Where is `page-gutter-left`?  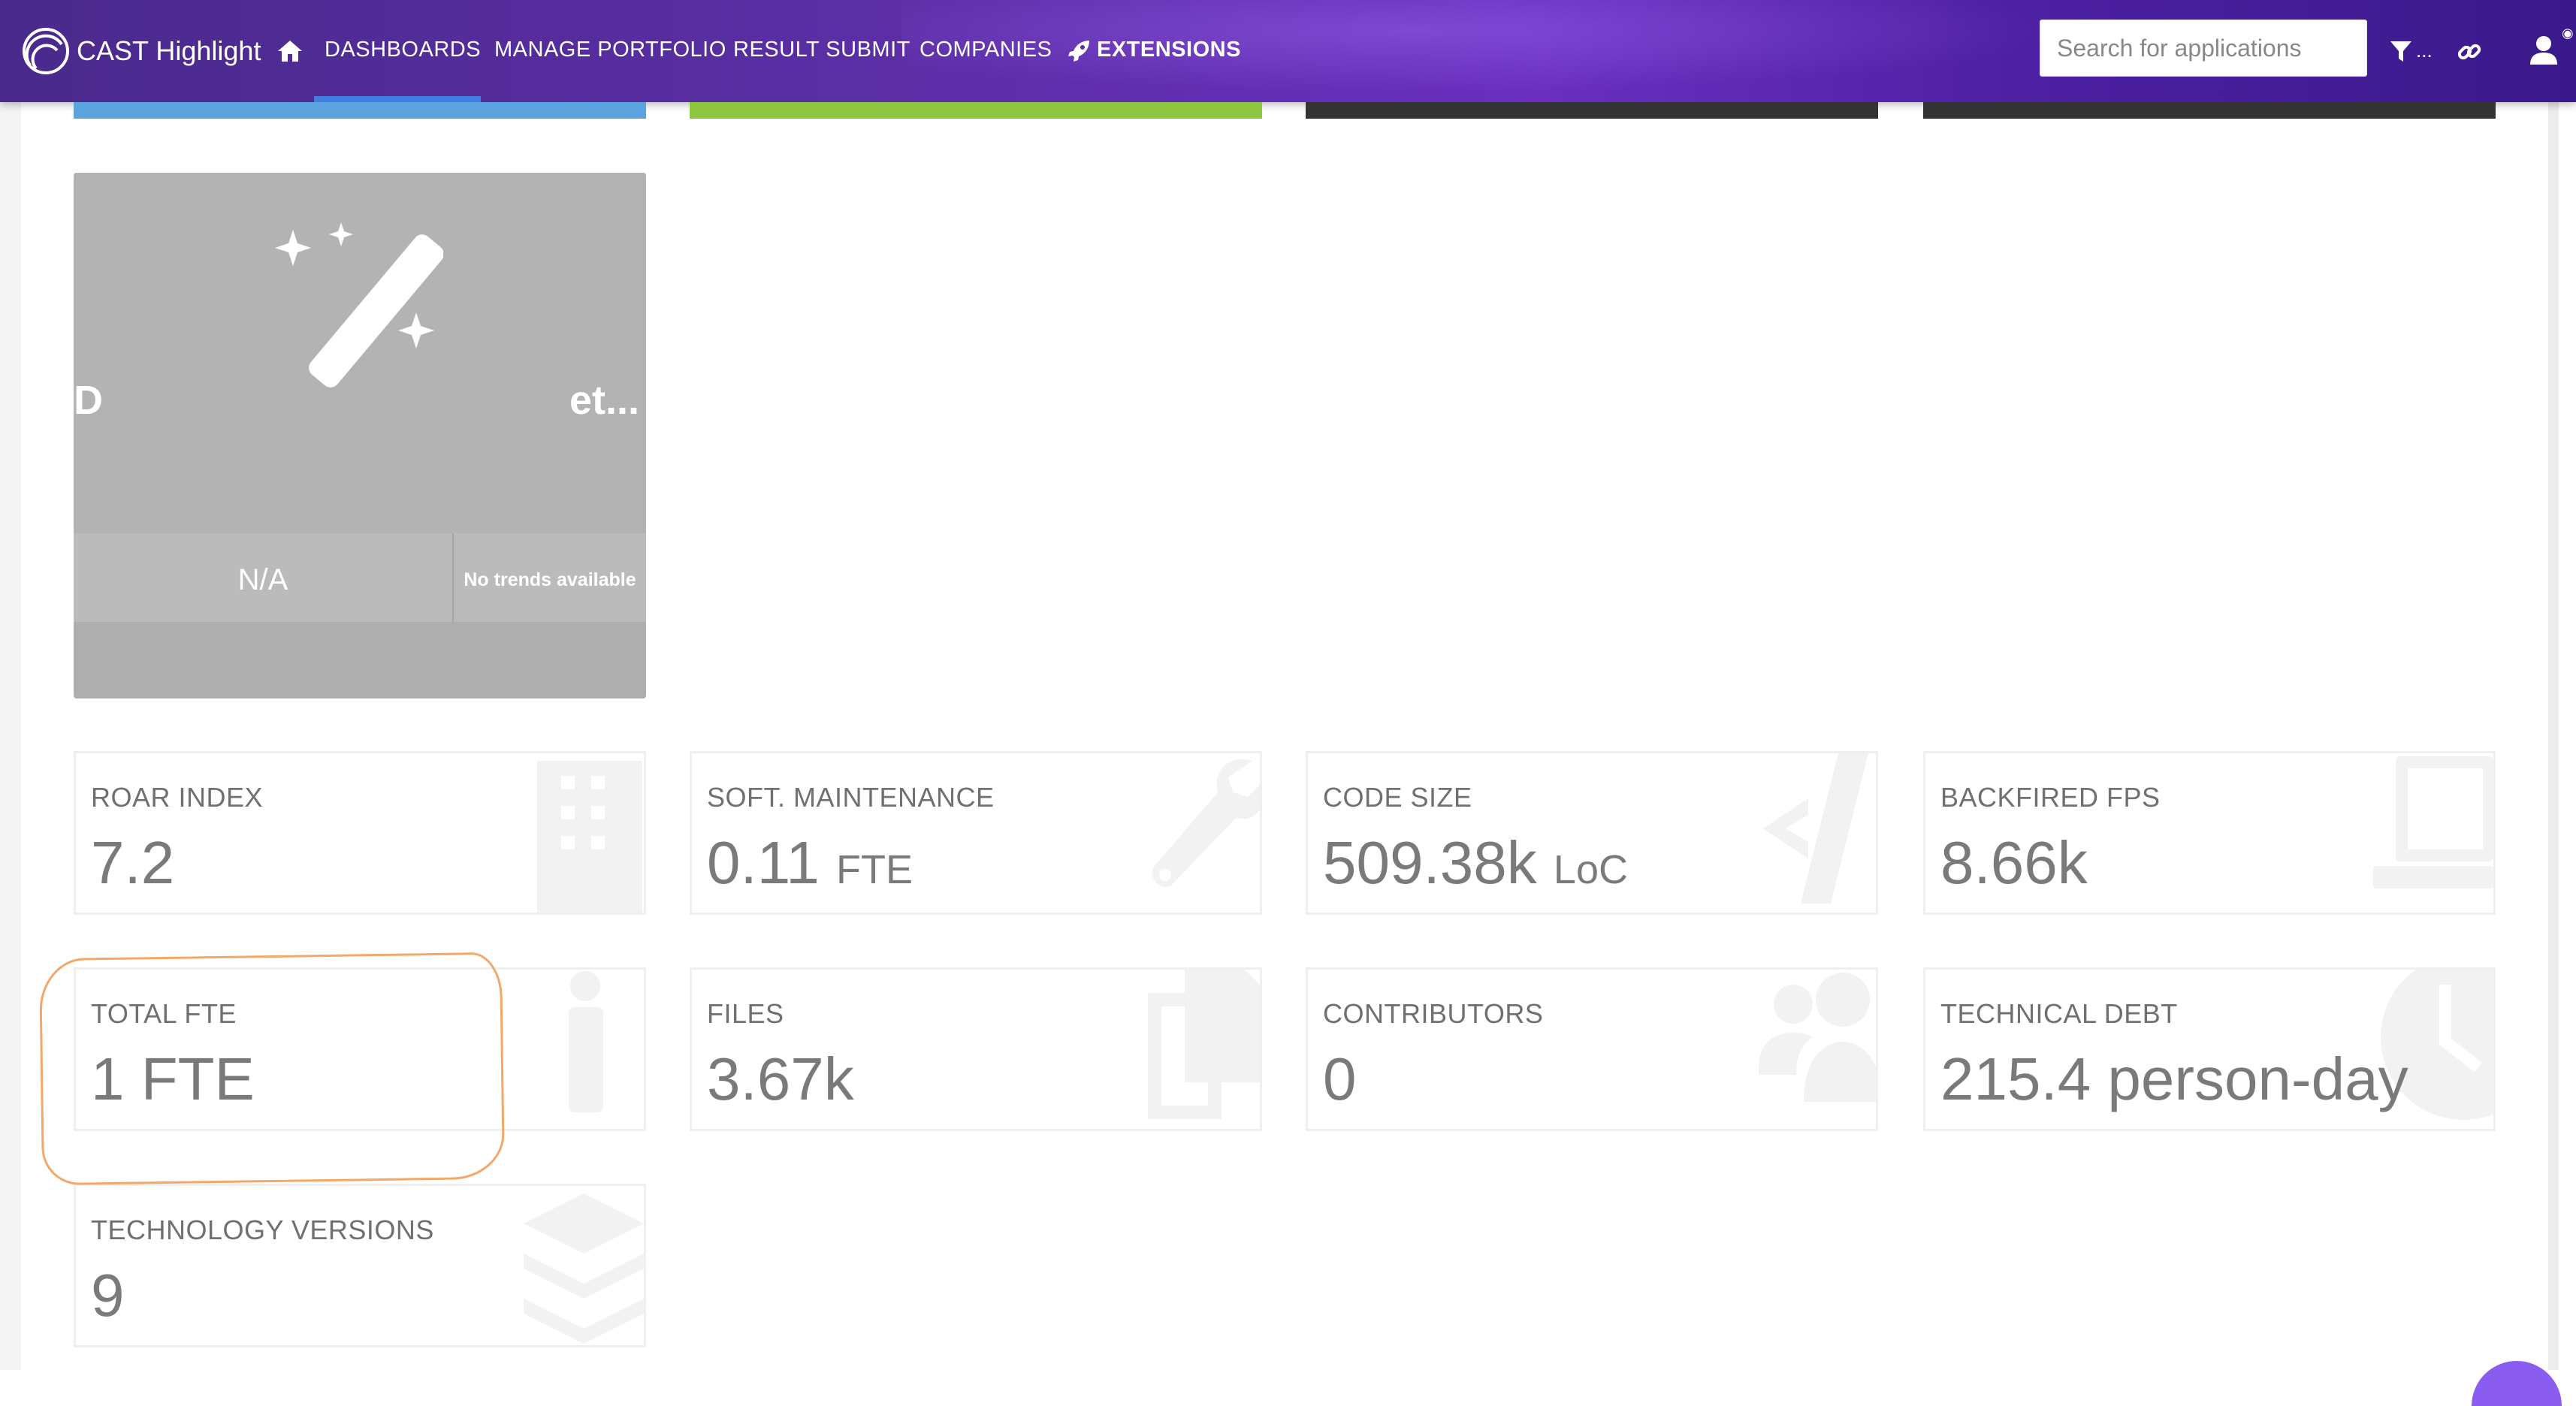
page-gutter-left is located at coordinates (10, 685).